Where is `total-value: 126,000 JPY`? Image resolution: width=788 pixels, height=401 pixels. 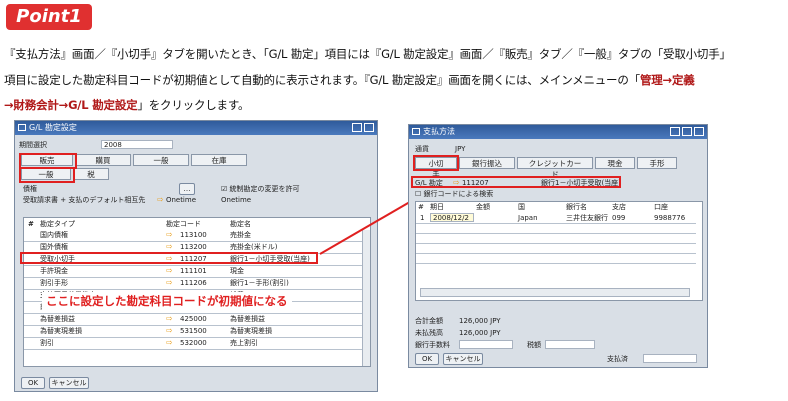 total-value: 126,000 JPY is located at coordinates (480, 321).